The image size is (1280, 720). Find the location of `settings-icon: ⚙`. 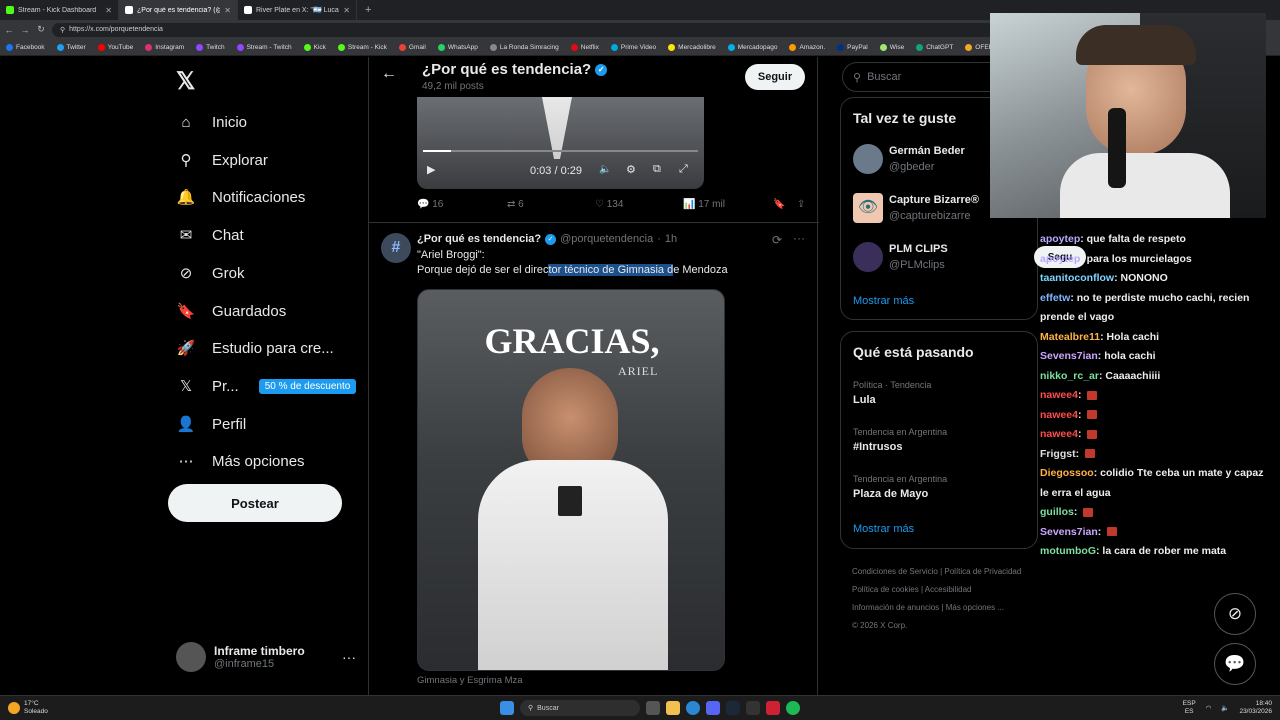

settings-icon: ⚙ is located at coordinates (631, 169).